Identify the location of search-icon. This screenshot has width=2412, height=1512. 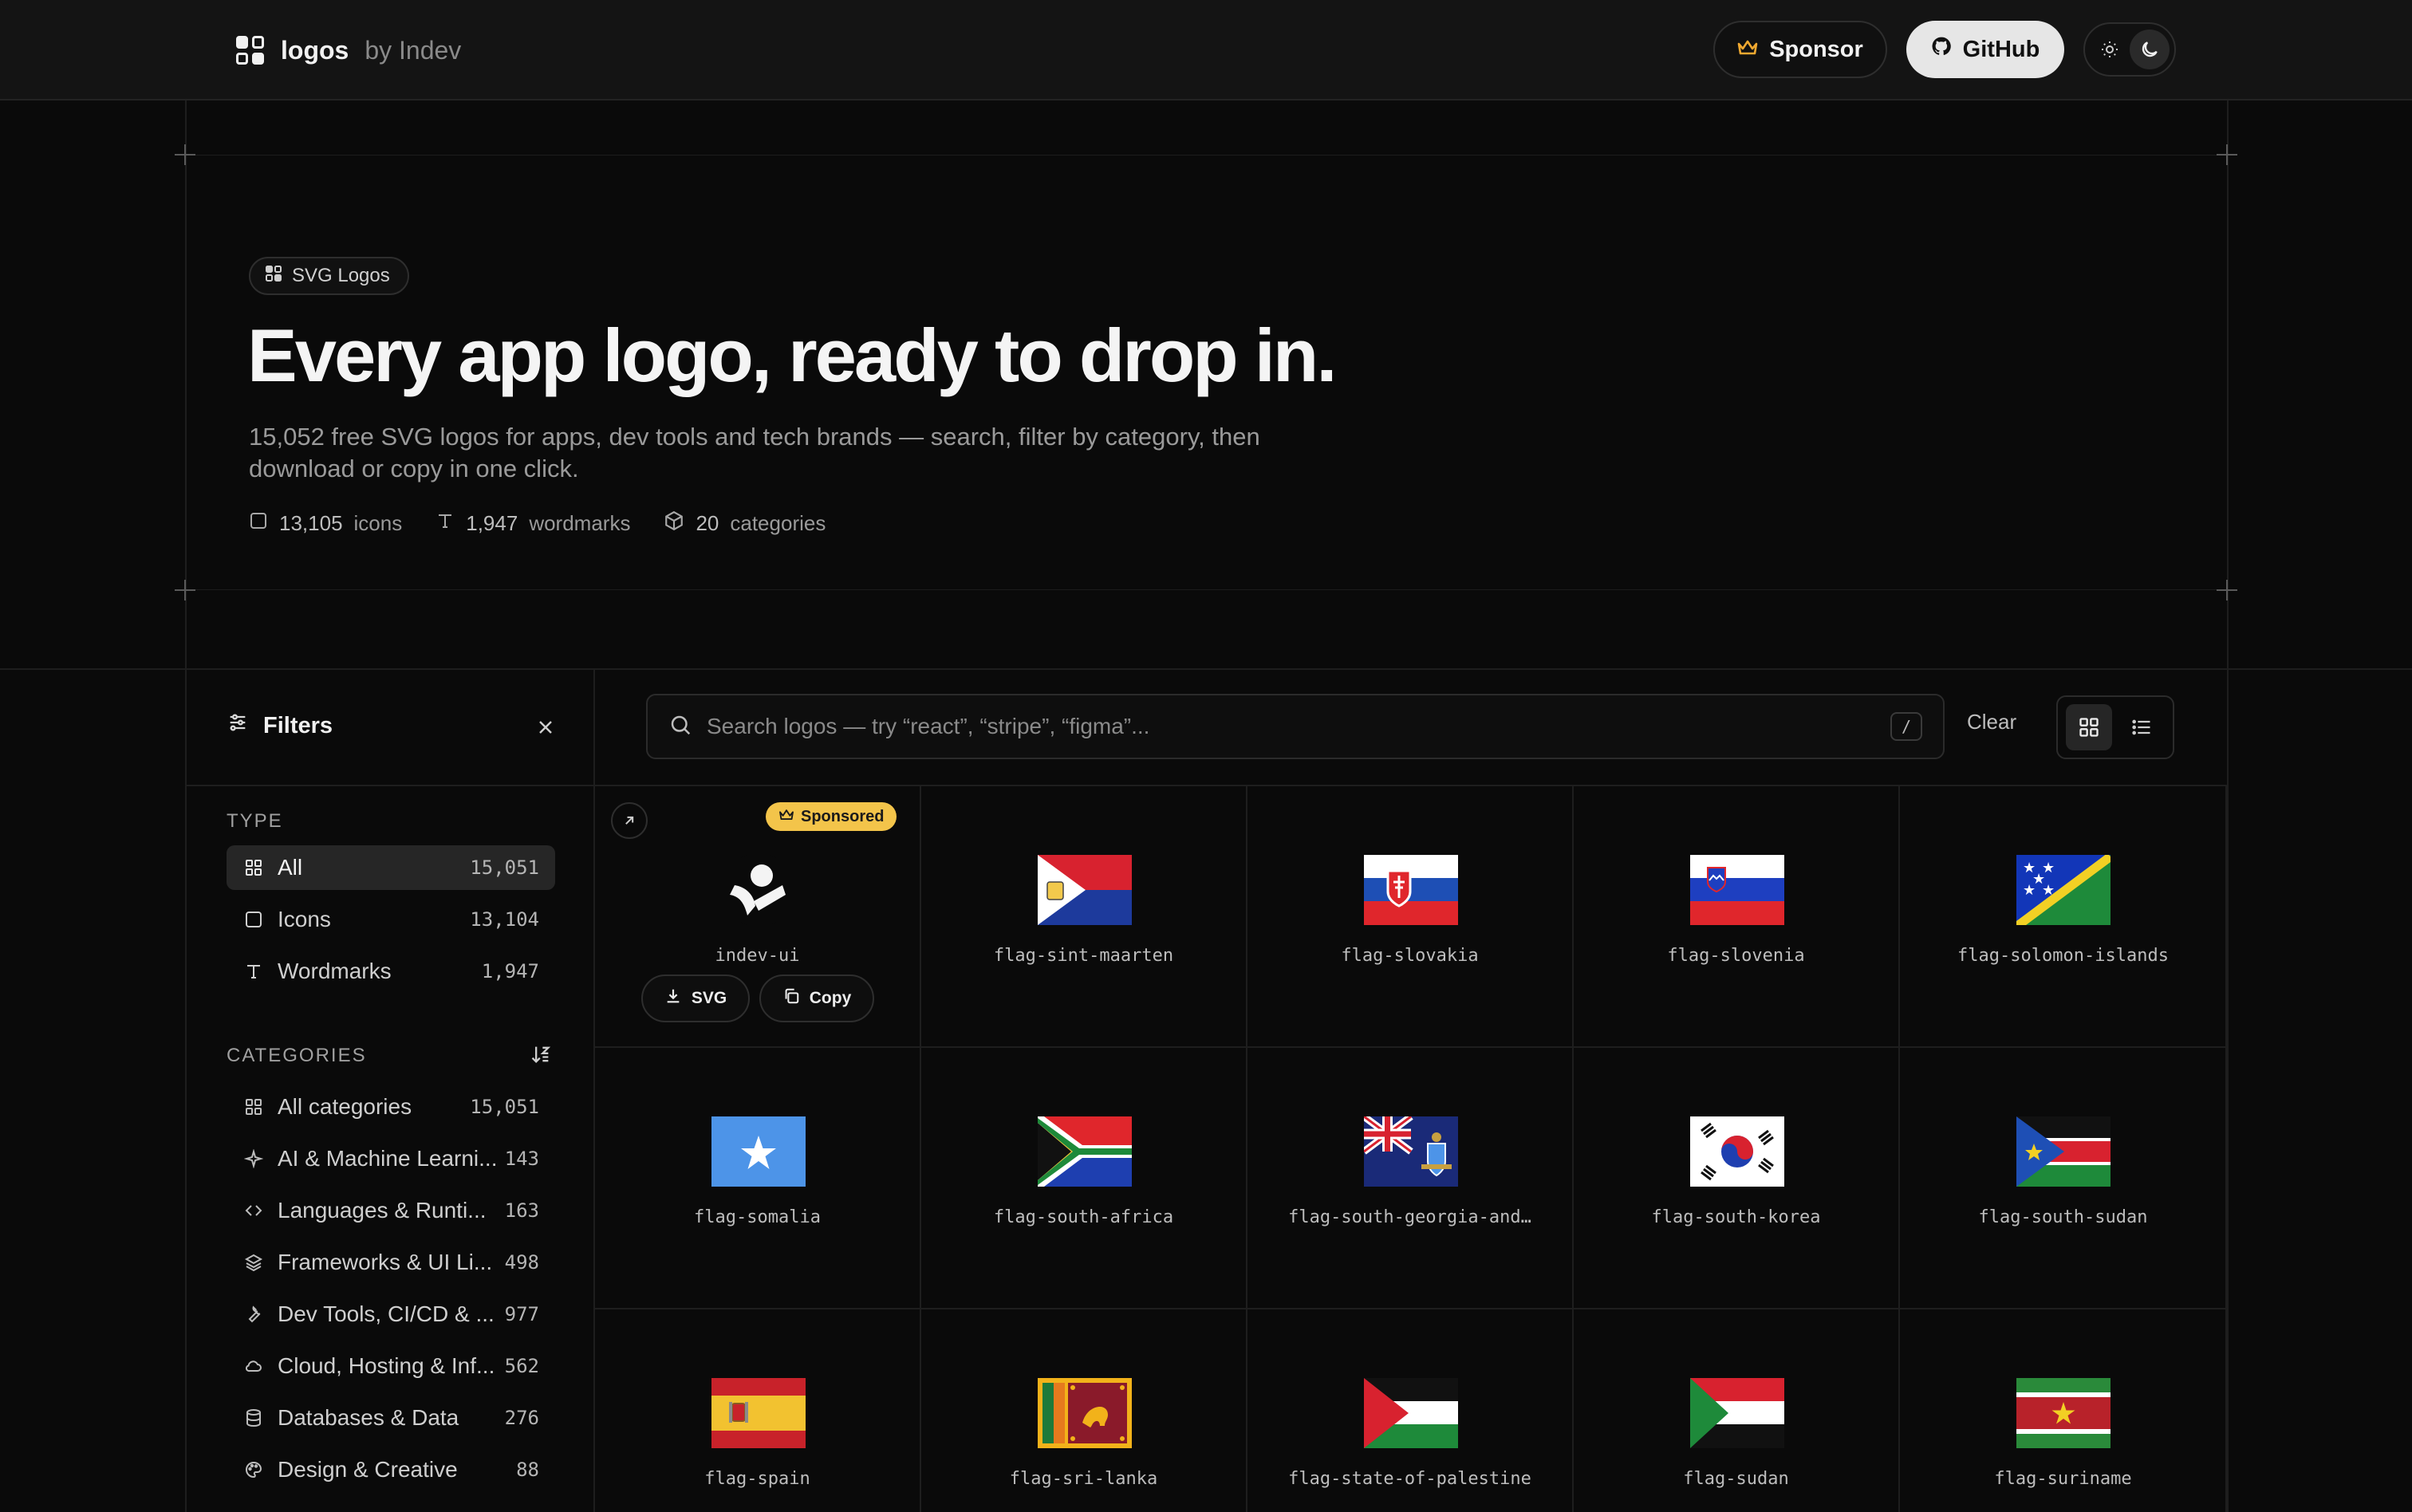
(680, 727).